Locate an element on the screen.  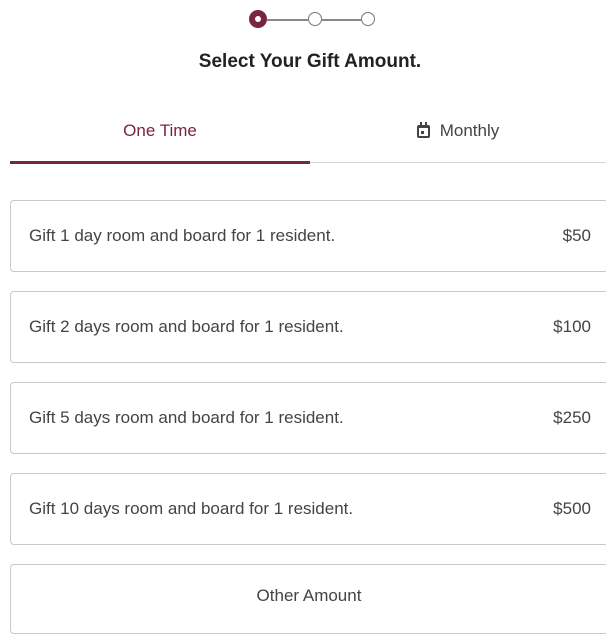
progress-stepper is located at coordinates (303, 21).